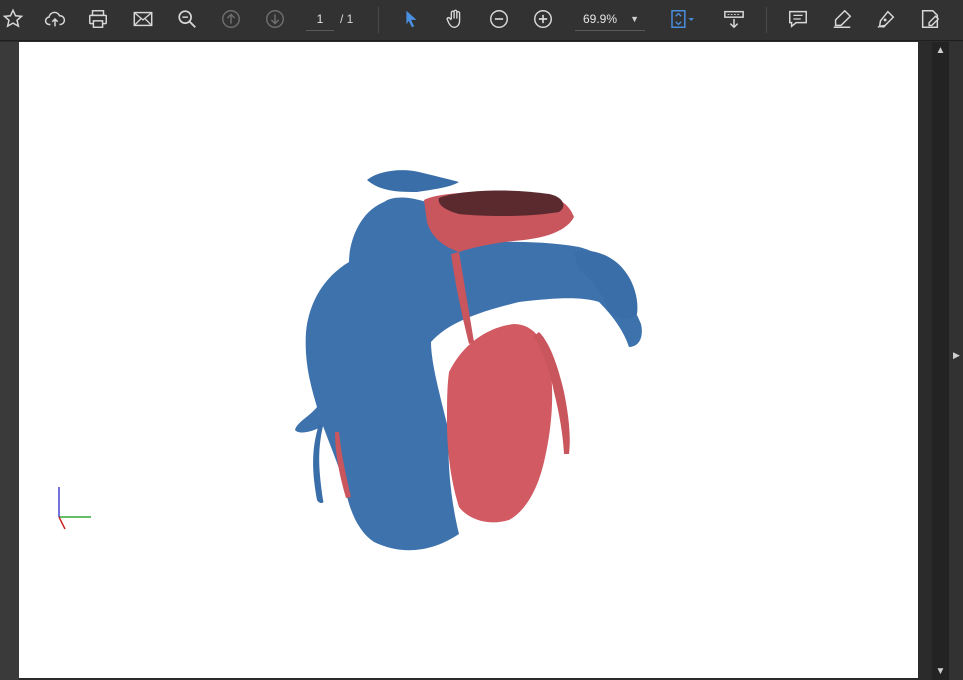 The image size is (963, 680). Describe the element at coordinates (600, 19) in the screenshot. I see `zoom-value: 69.9%` at that location.